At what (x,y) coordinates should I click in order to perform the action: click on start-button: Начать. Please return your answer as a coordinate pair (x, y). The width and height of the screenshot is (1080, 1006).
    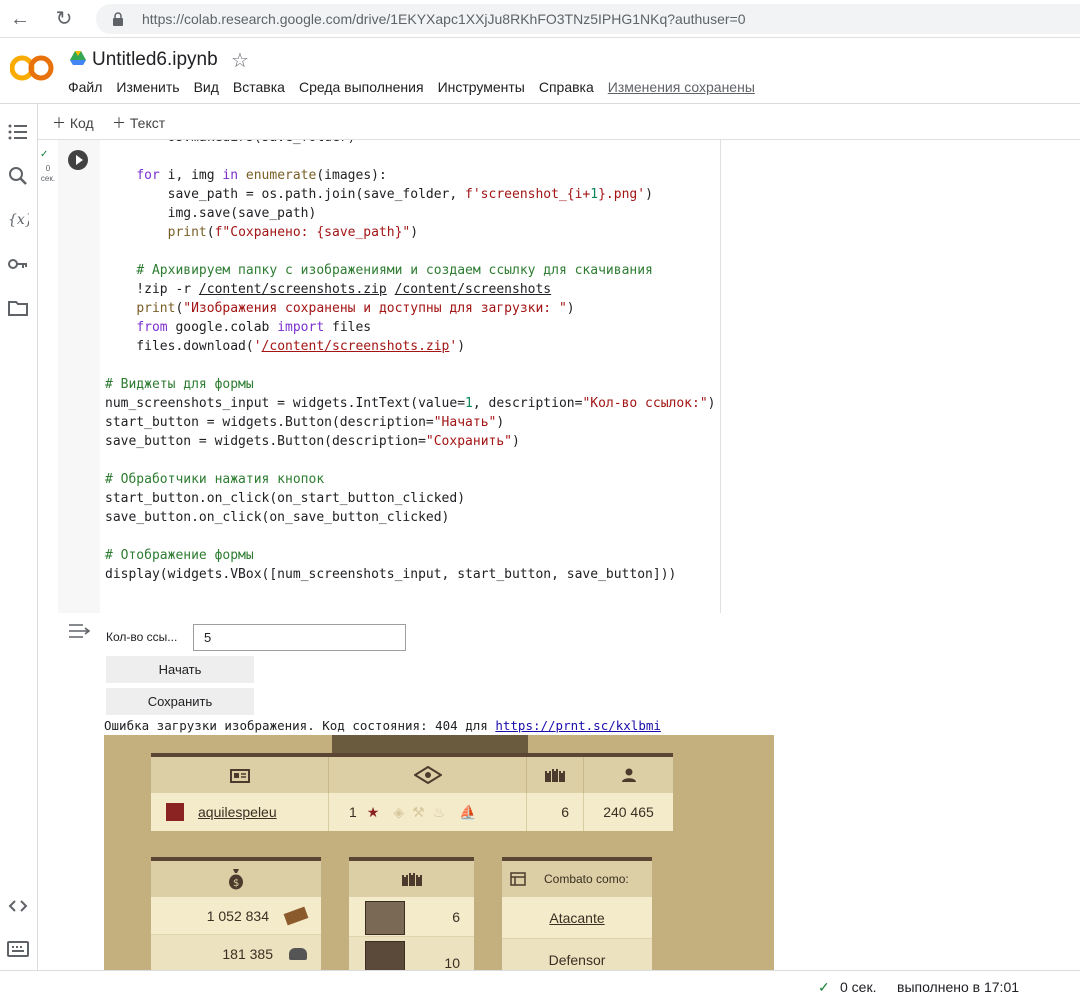
    Looking at the image, I should click on (180, 669).